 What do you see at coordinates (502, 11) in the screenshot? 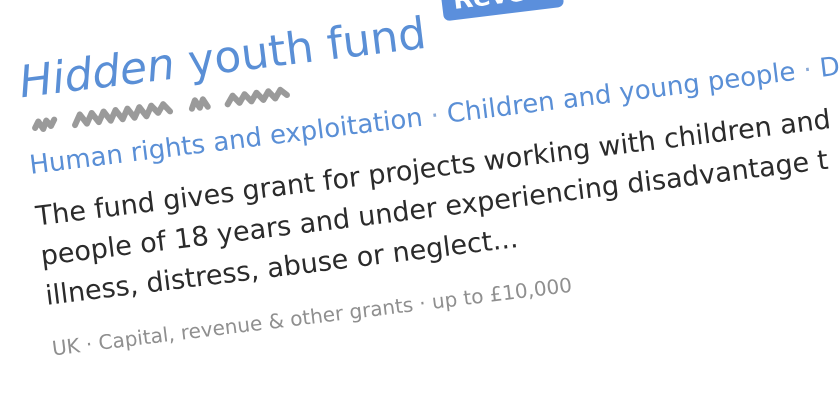
I see `reveal-button: Reveal` at bounding box center [502, 11].